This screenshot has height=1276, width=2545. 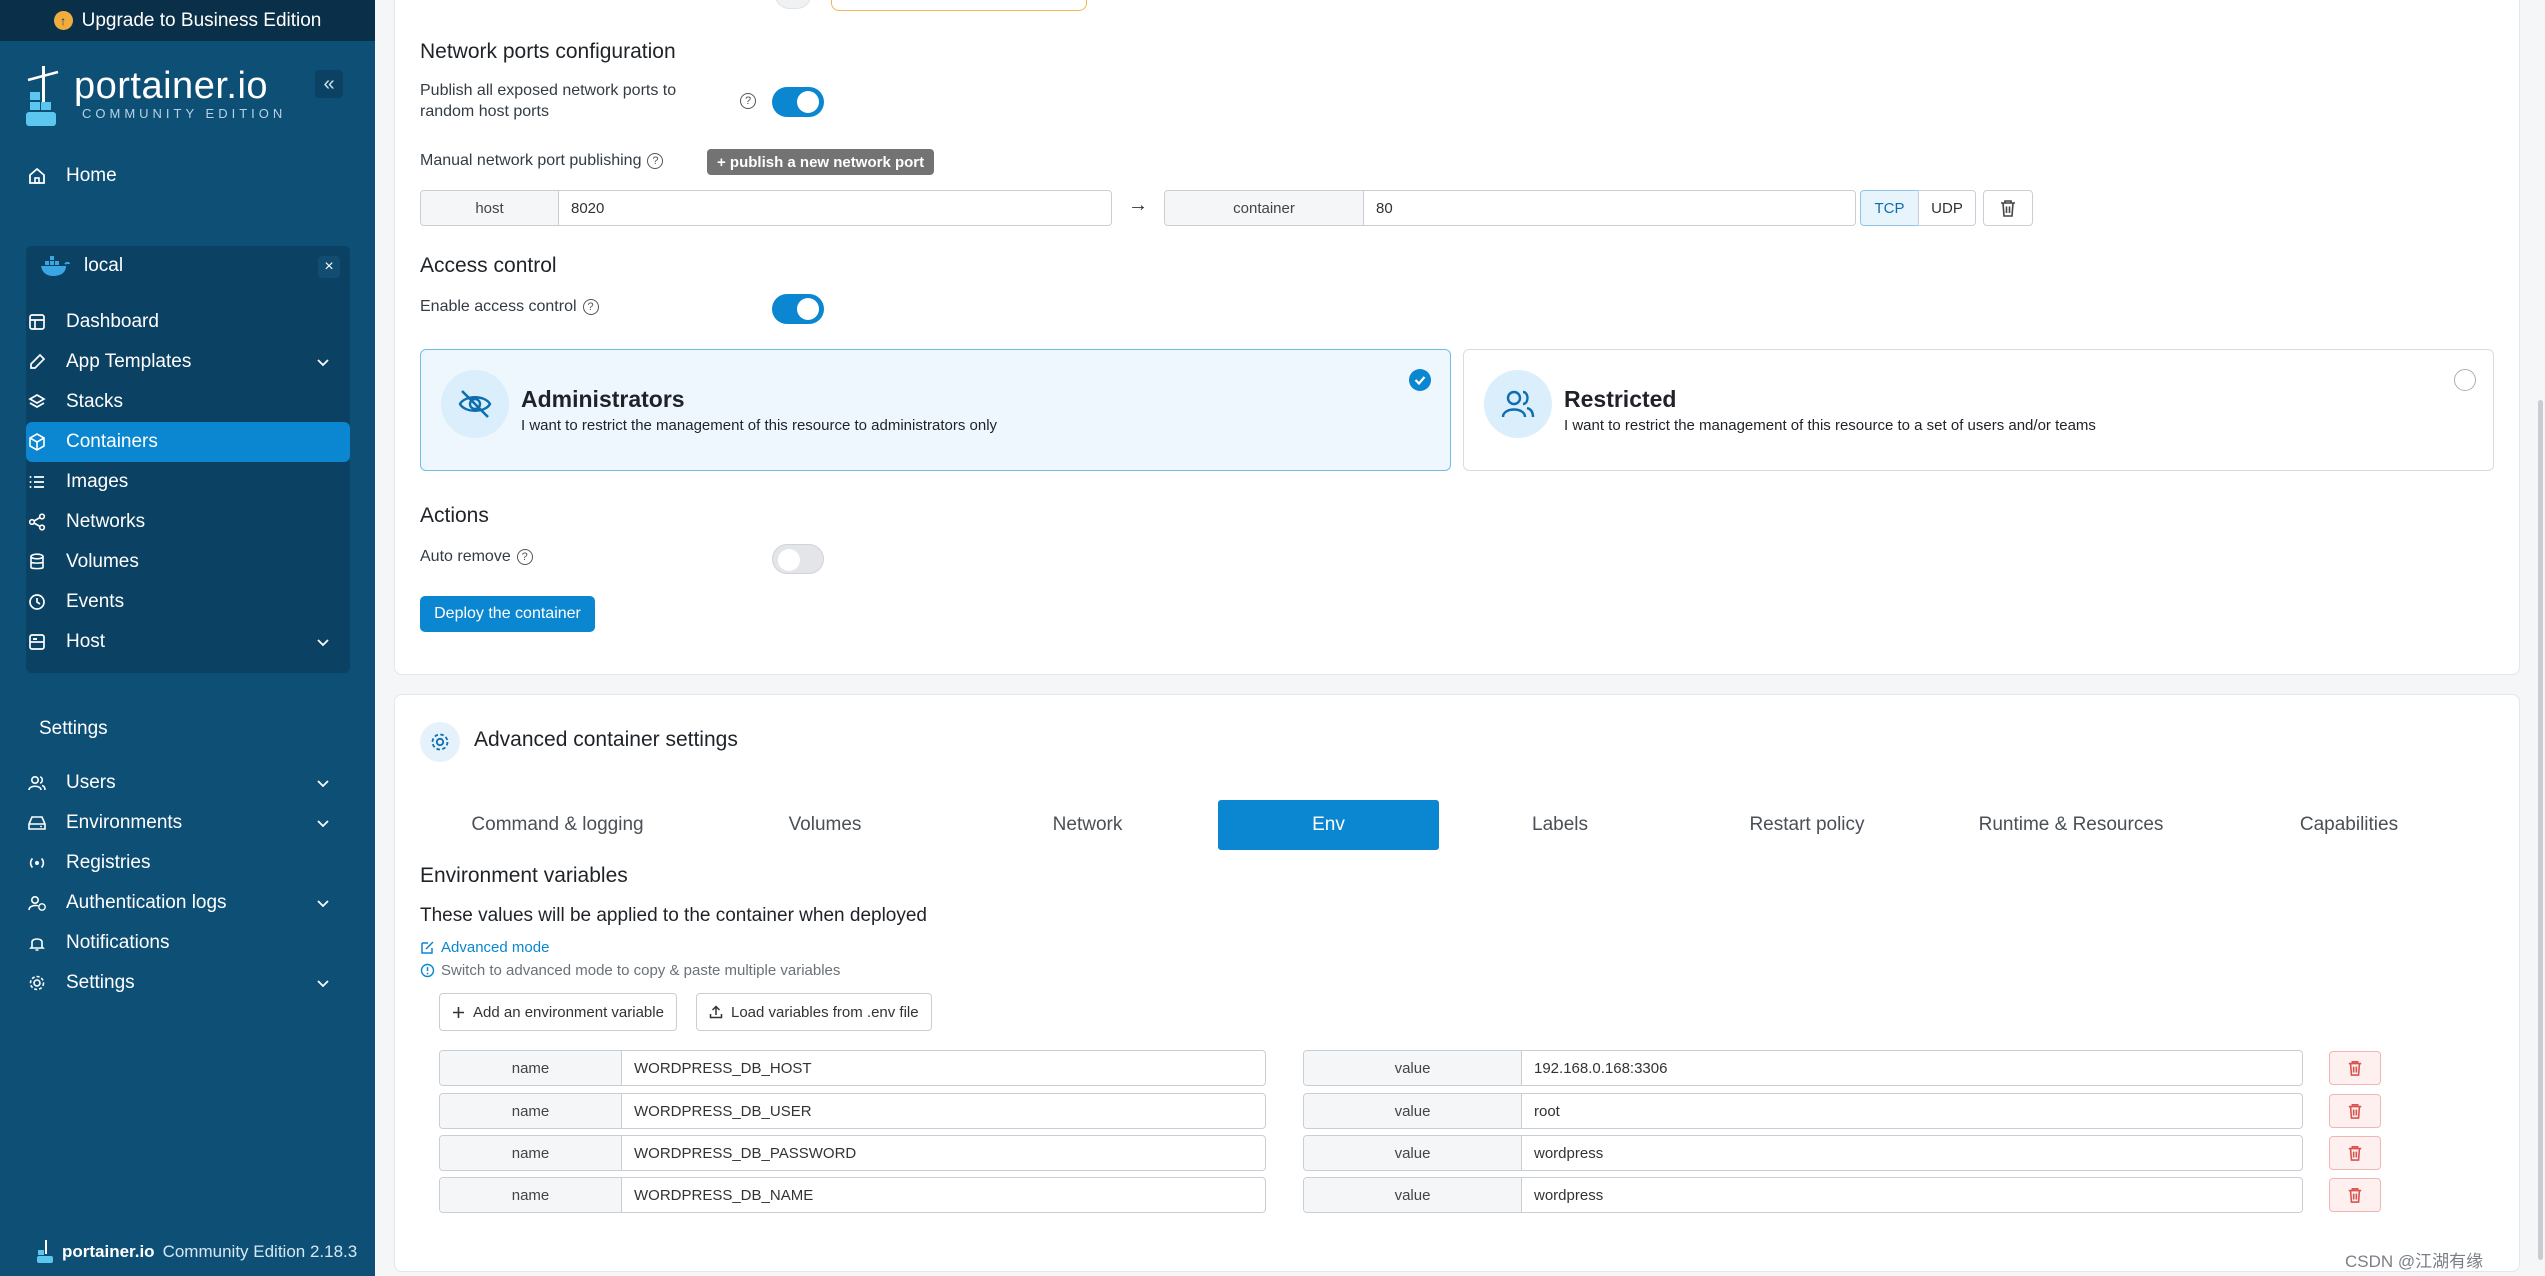 I want to click on restricted-title: Restricted, so click(x=1620, y=399).